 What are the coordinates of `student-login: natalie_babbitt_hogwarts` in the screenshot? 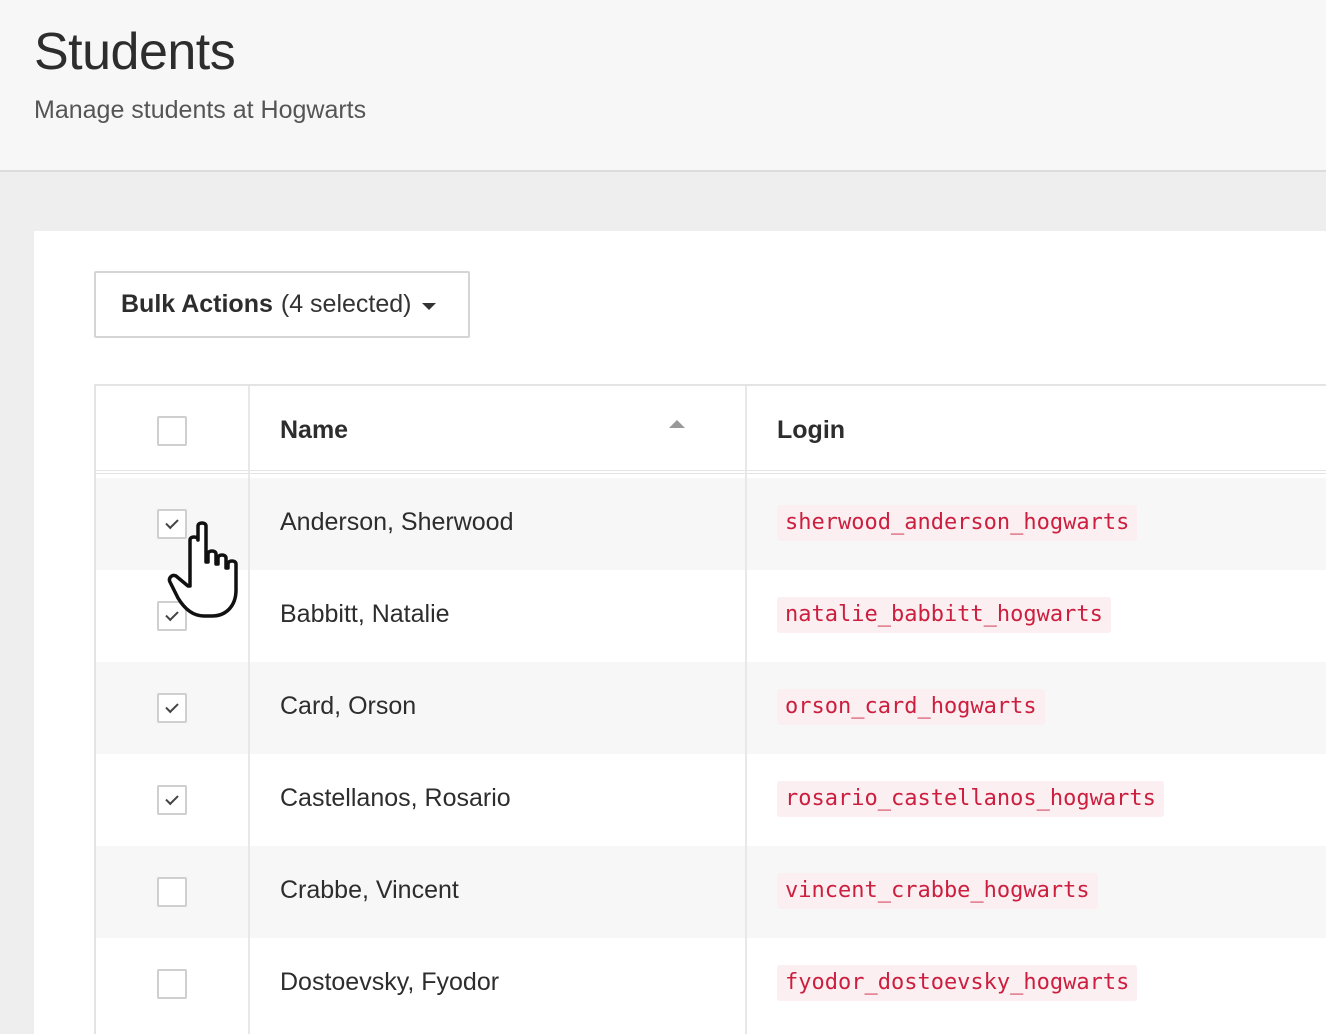 It's located at (944, 615).